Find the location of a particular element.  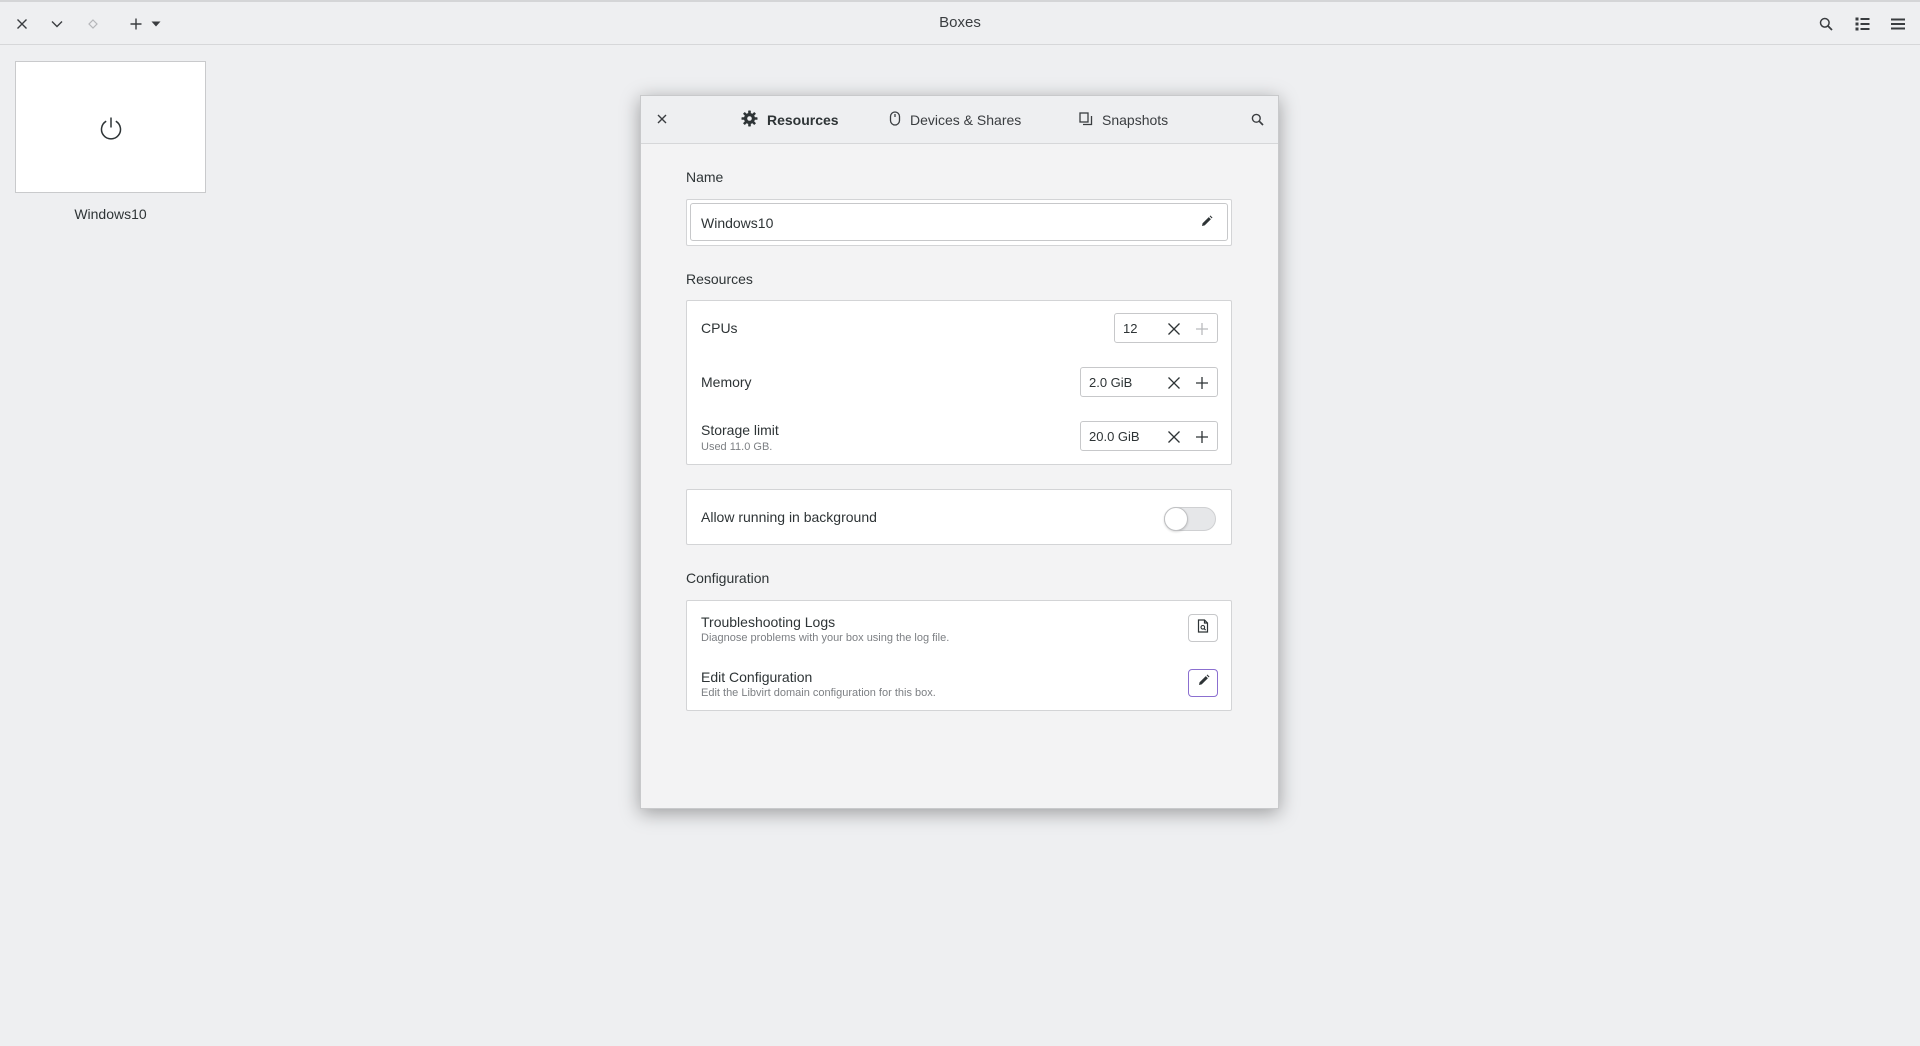

storage-value: 20.0 GiB is located at coordinates (1114, 436).